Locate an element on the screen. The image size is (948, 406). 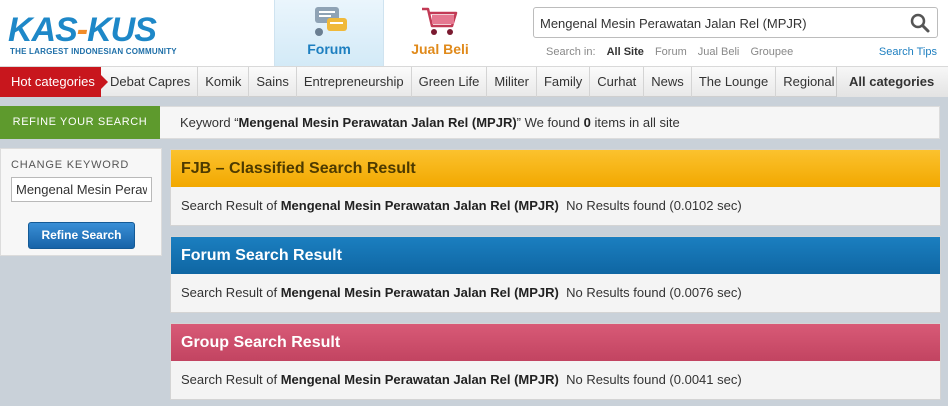
nav-item-the-lounge: The Lounge is located at coordinates (734, 82).